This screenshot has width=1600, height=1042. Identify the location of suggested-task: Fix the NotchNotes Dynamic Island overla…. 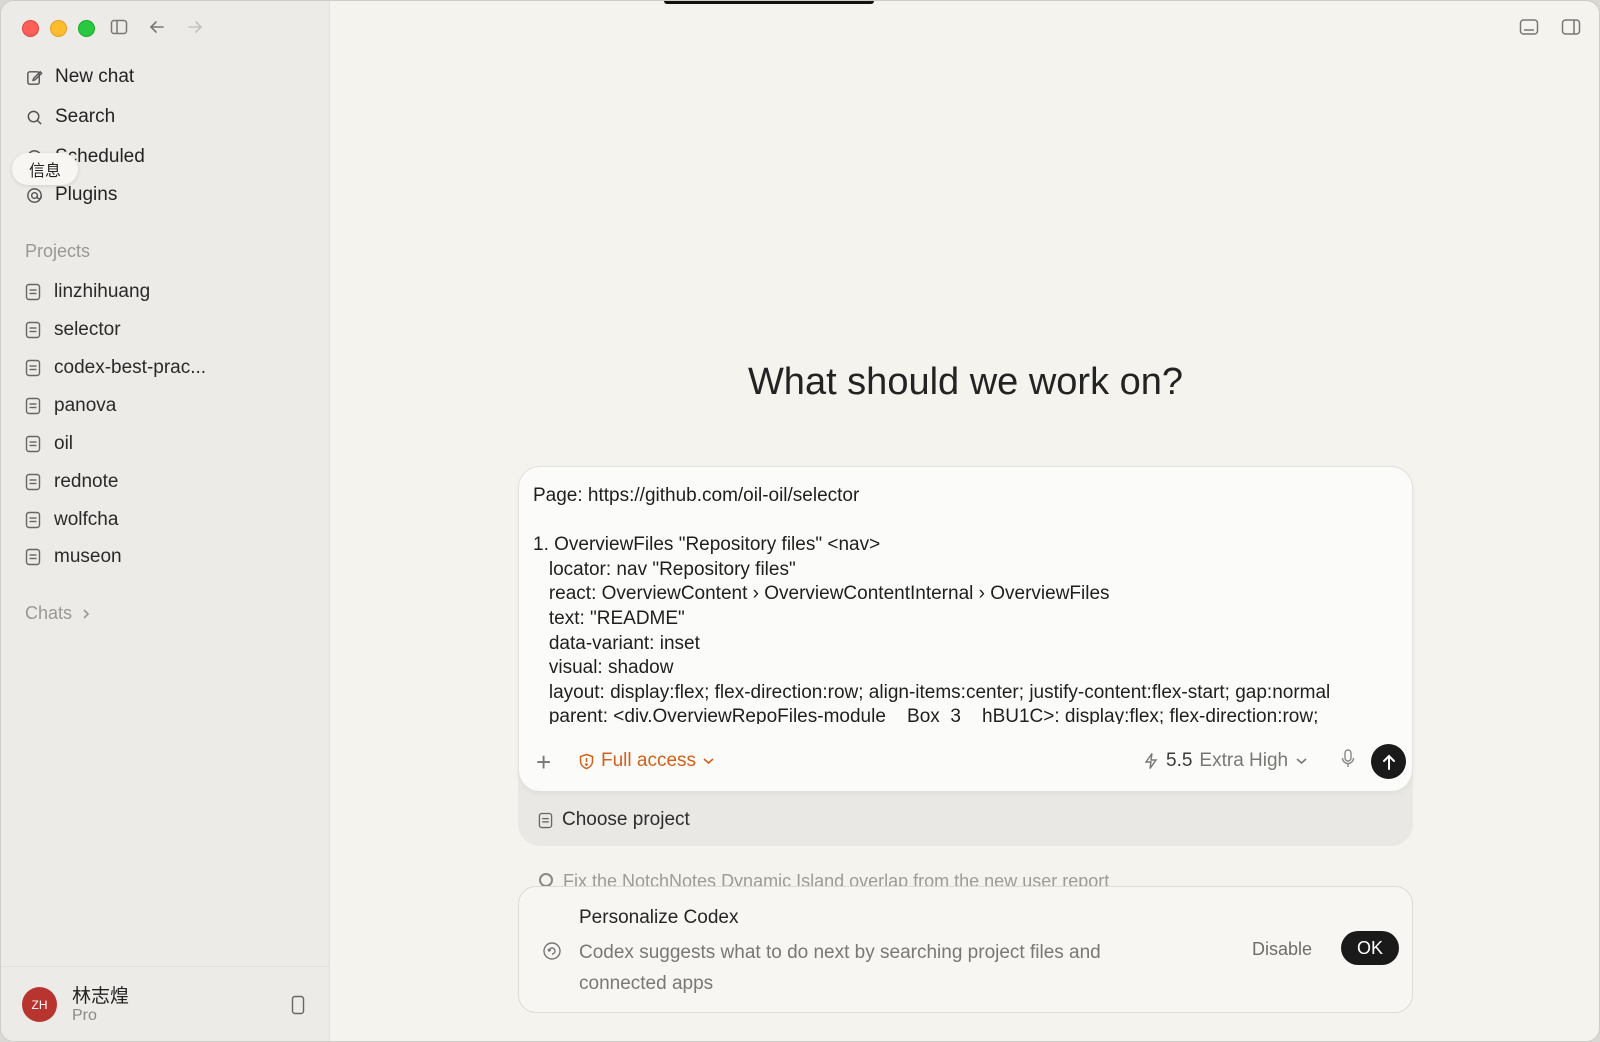
(823, 879).